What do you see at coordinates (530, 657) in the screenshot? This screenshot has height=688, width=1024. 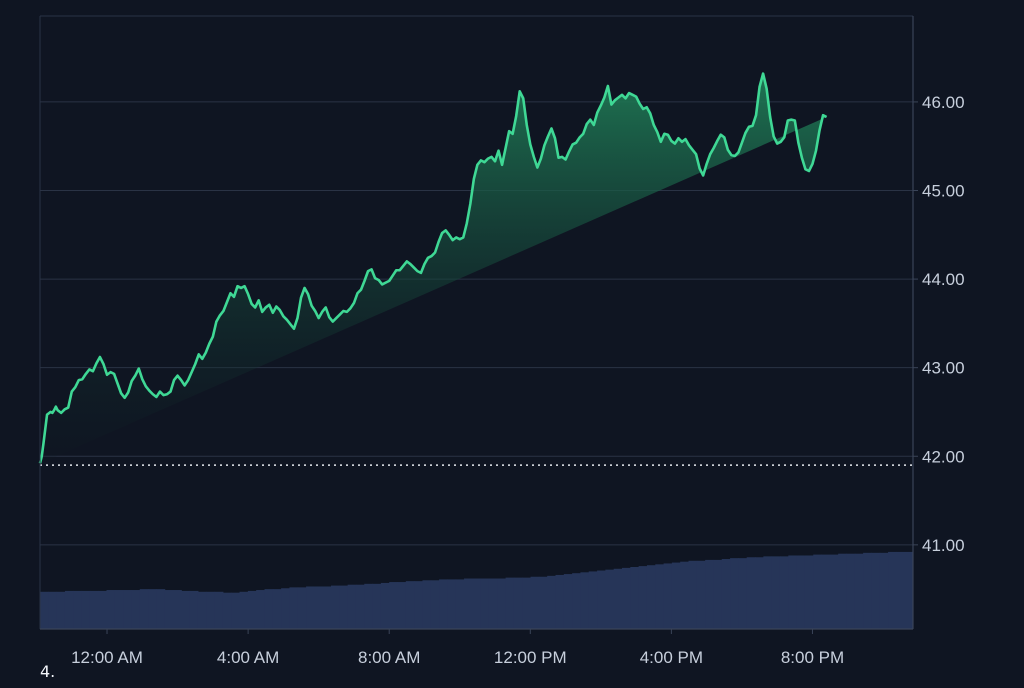 I see `x-tick-label: 12:00 PM` at bounding box center [530, 657].